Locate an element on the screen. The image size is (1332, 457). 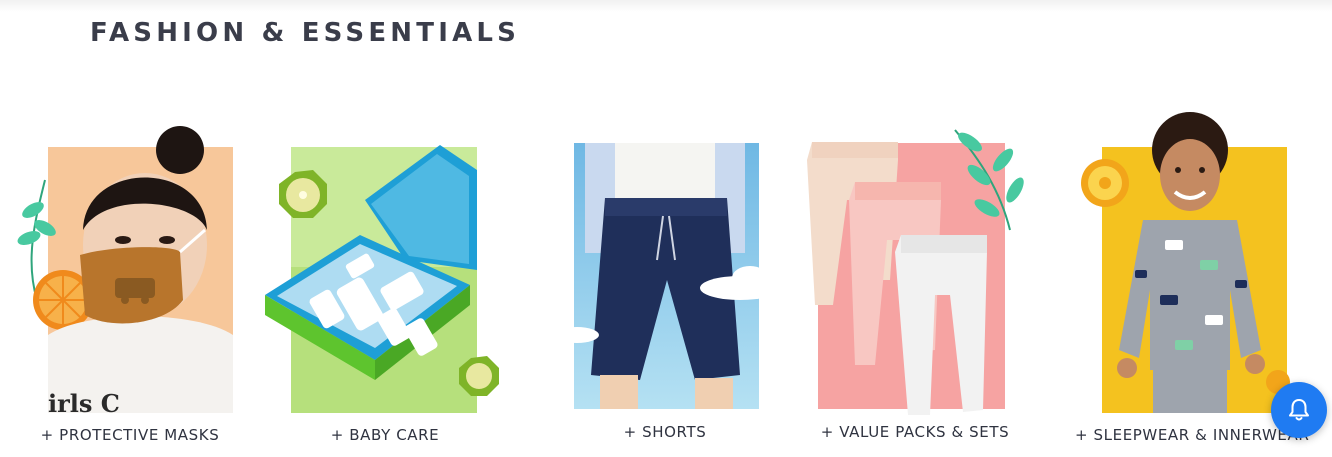
category-card-value-packs: + VALUE PACKS & SETS is located at coordinates (915, 285).